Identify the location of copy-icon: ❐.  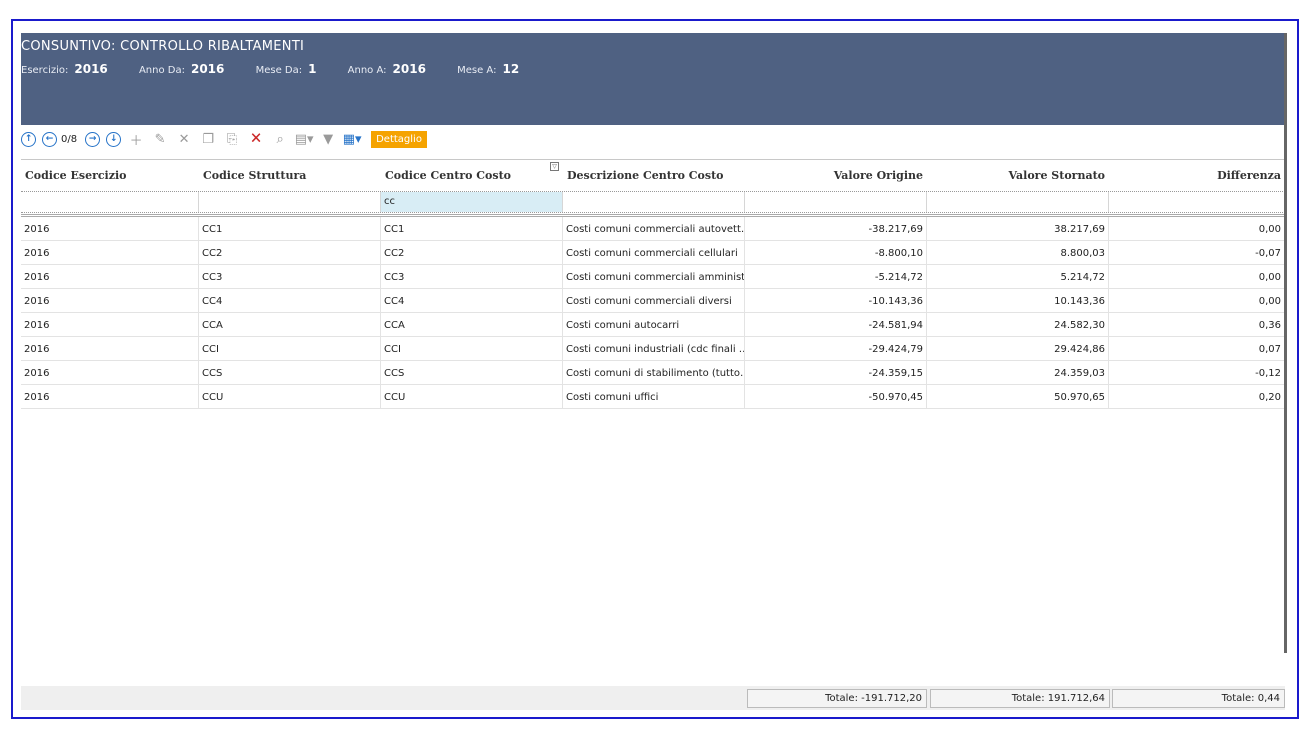
(208, 139).